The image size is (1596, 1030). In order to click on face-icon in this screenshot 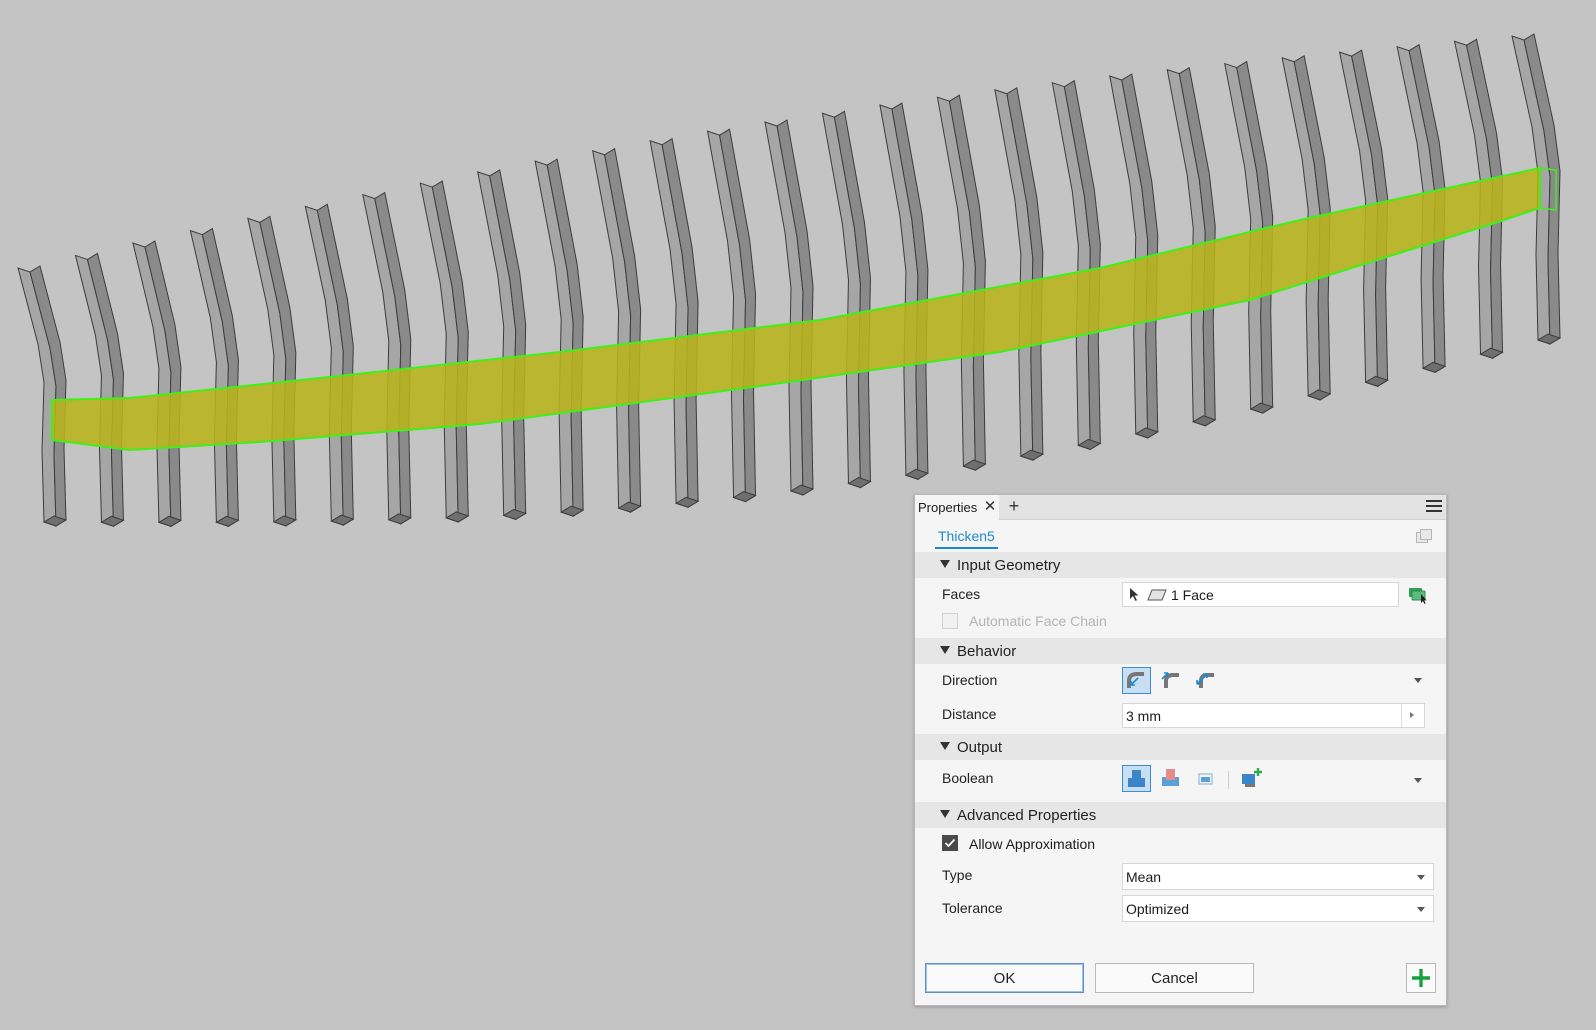, I will do `click(1157, 595)`.